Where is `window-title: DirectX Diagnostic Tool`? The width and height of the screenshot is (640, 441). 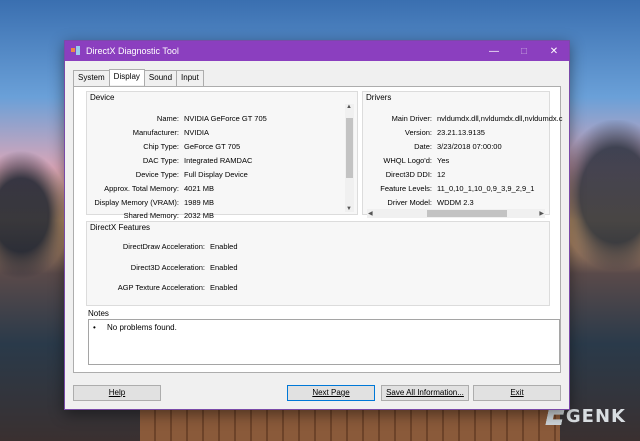 window-title: DirectX Diagnostic Tool is located at coordinates (132, 51).